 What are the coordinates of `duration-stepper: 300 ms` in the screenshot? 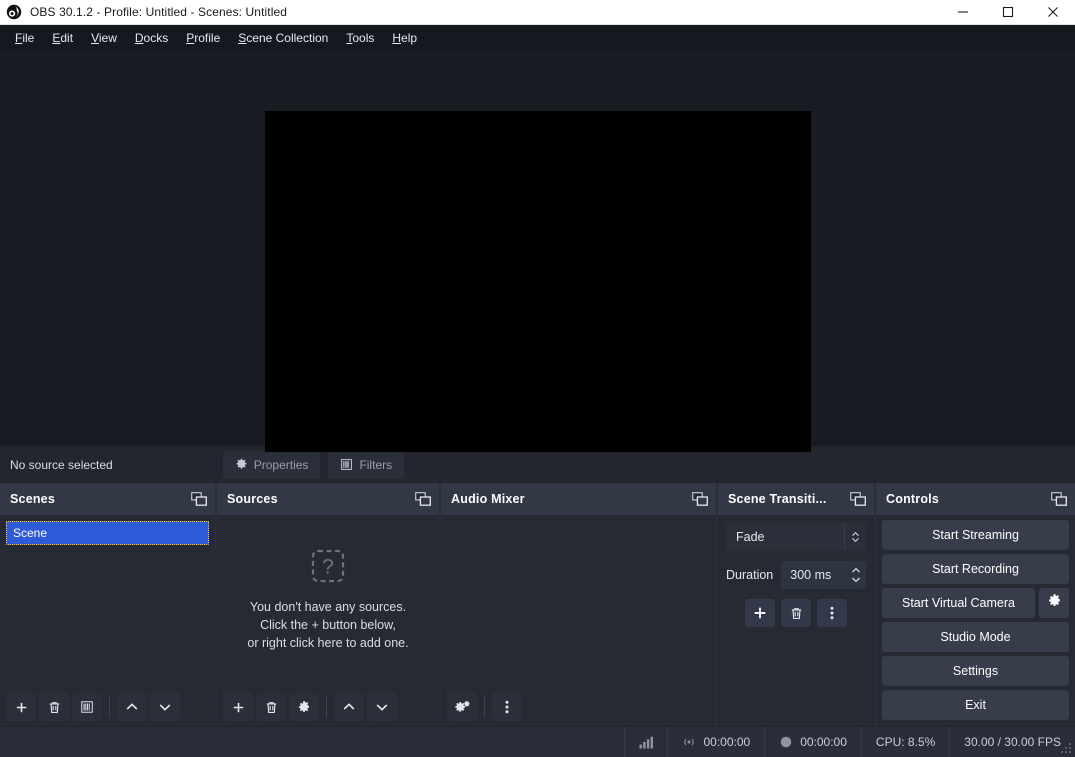 It's located at (823, 575).